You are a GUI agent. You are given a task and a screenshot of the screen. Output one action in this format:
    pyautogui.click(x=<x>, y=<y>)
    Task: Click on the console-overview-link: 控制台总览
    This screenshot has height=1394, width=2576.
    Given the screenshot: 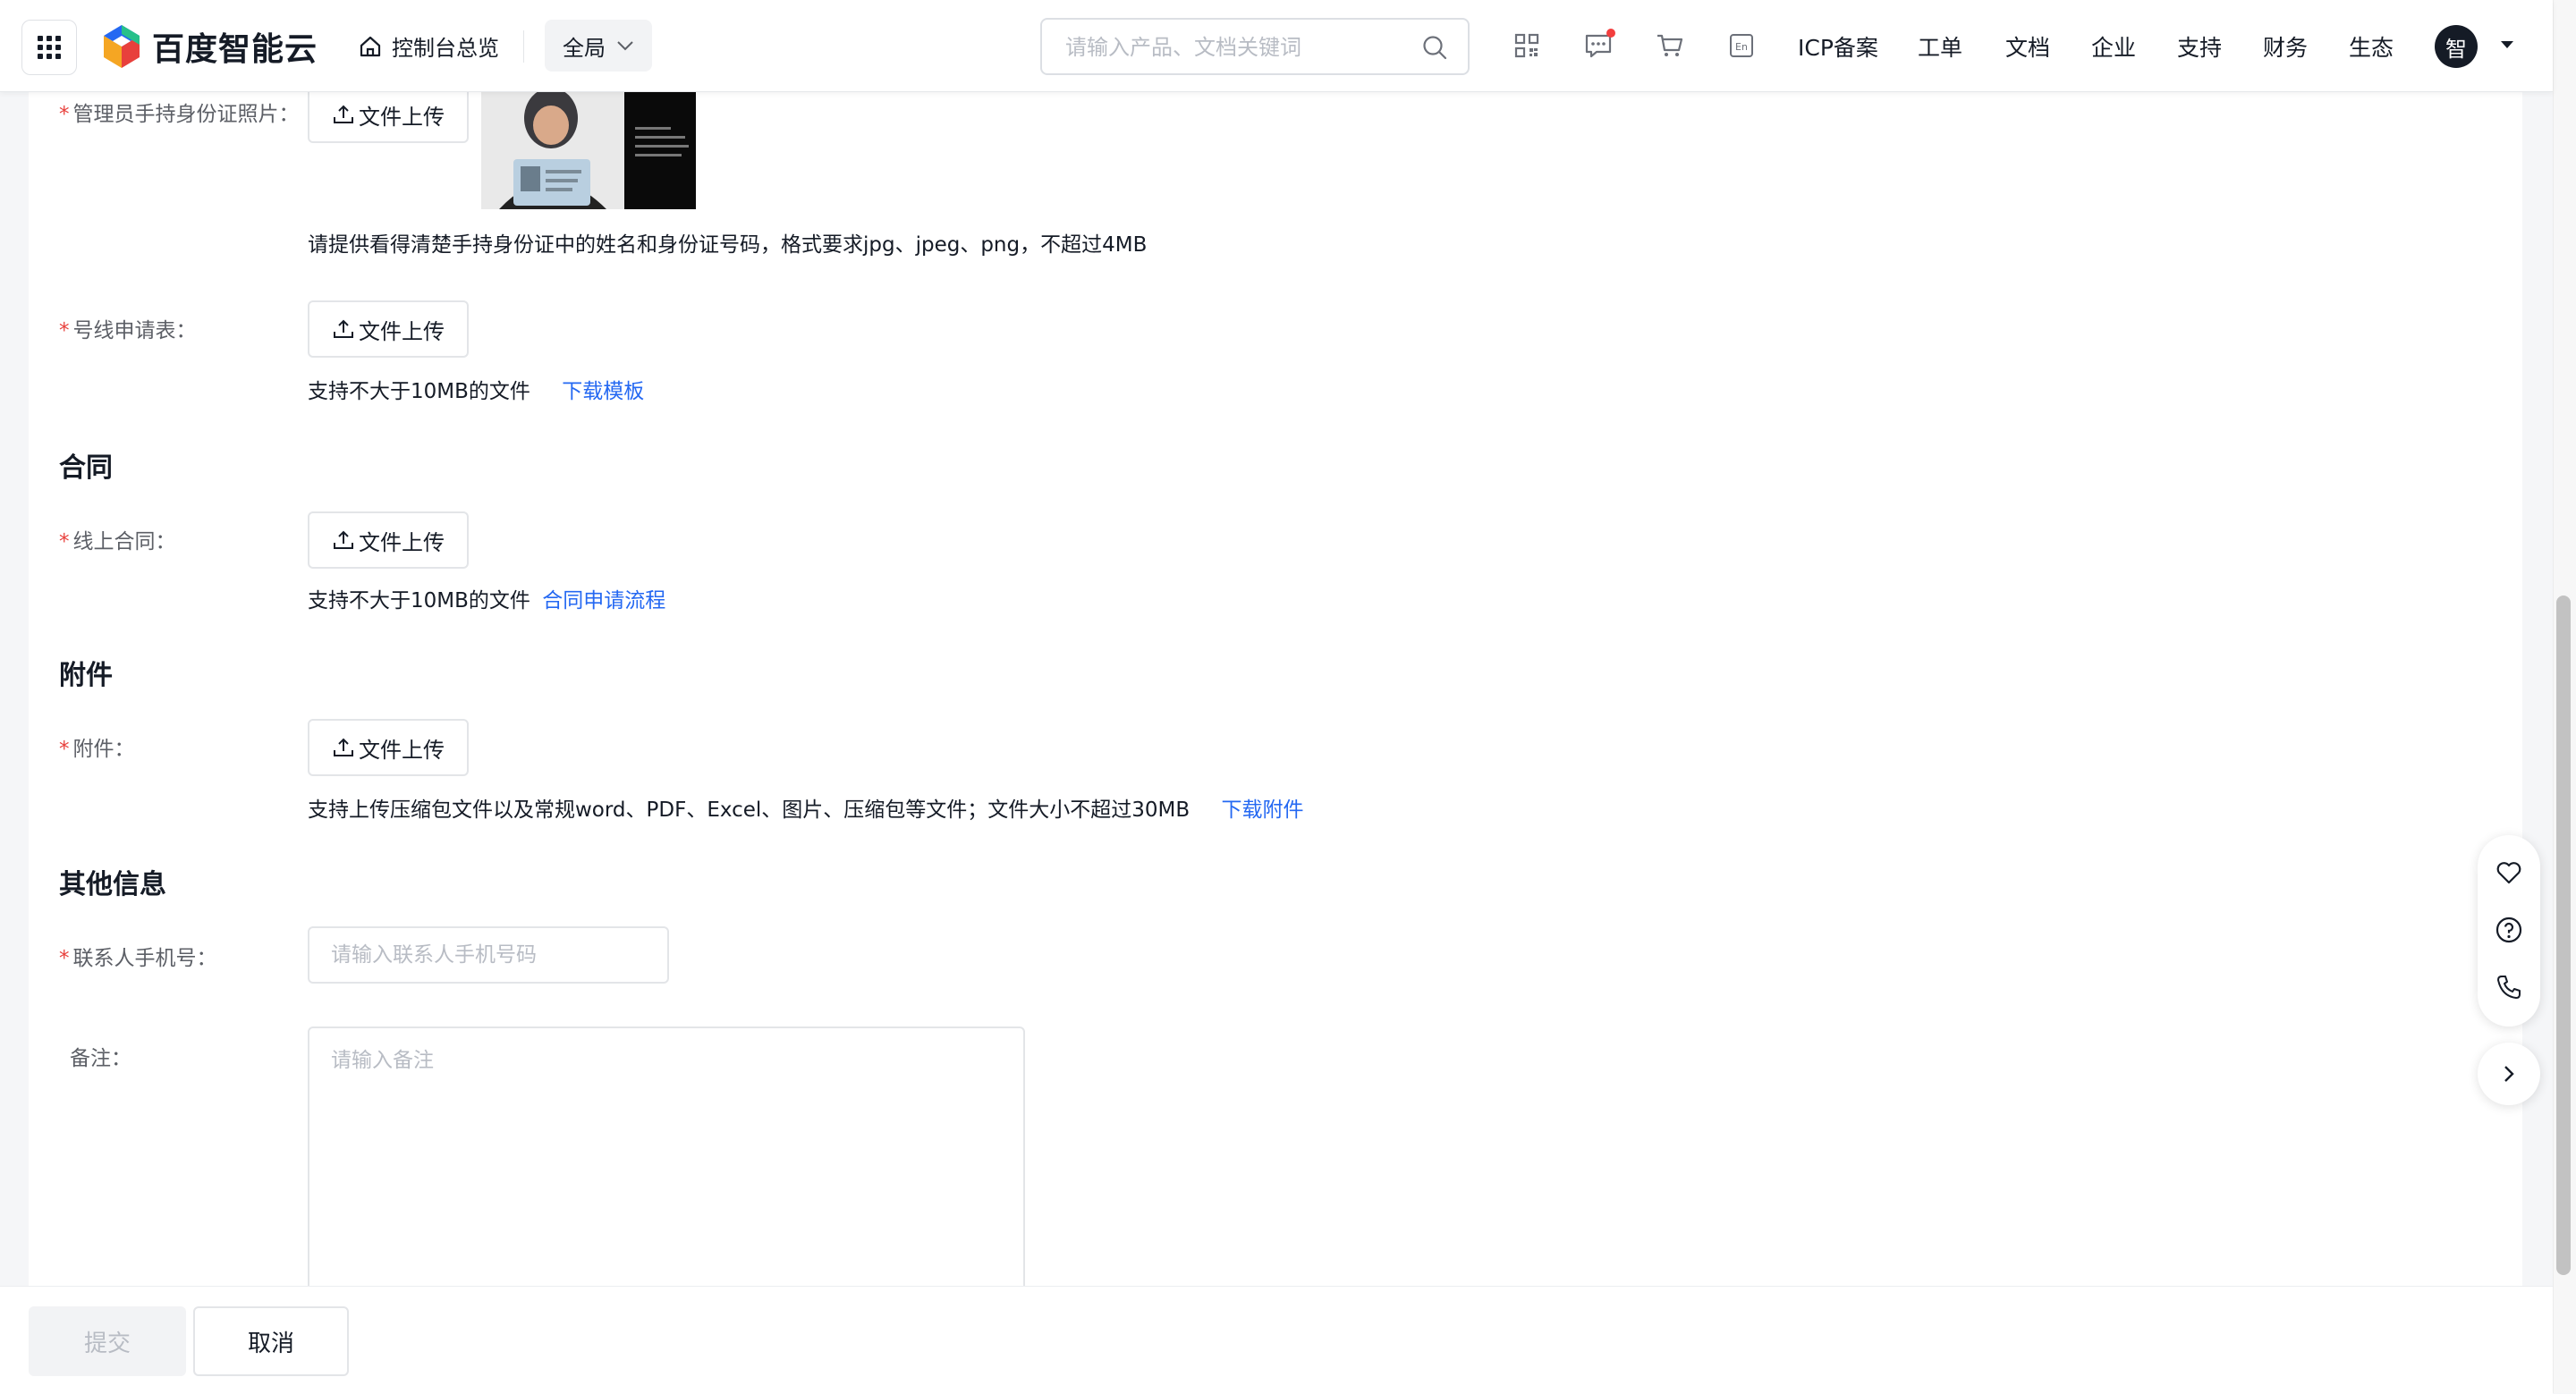 What is the action you would take?
    pyautogui.click(x=428, y=46)
    